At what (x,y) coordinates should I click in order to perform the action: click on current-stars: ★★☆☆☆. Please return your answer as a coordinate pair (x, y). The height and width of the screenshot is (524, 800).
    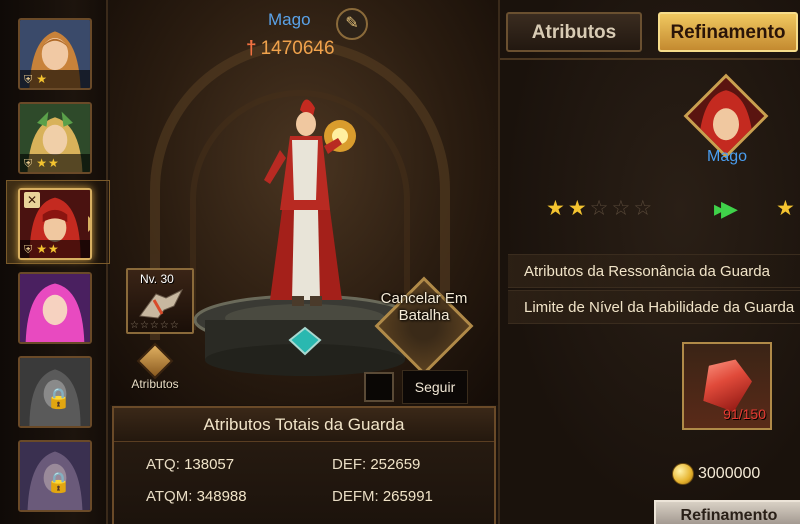
    Looking at the image, I should click on (600, 208).